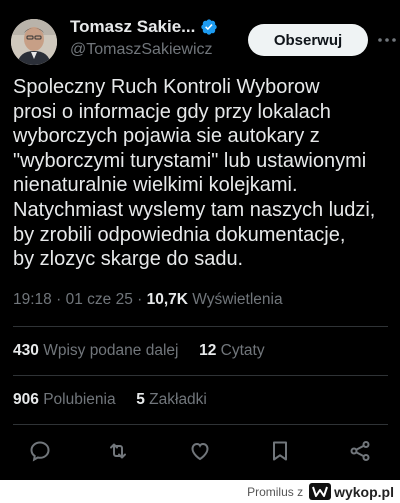 This screenshot has width=400, height=503. I want to click on quotes-label: Cytaty, so click(242, 350).